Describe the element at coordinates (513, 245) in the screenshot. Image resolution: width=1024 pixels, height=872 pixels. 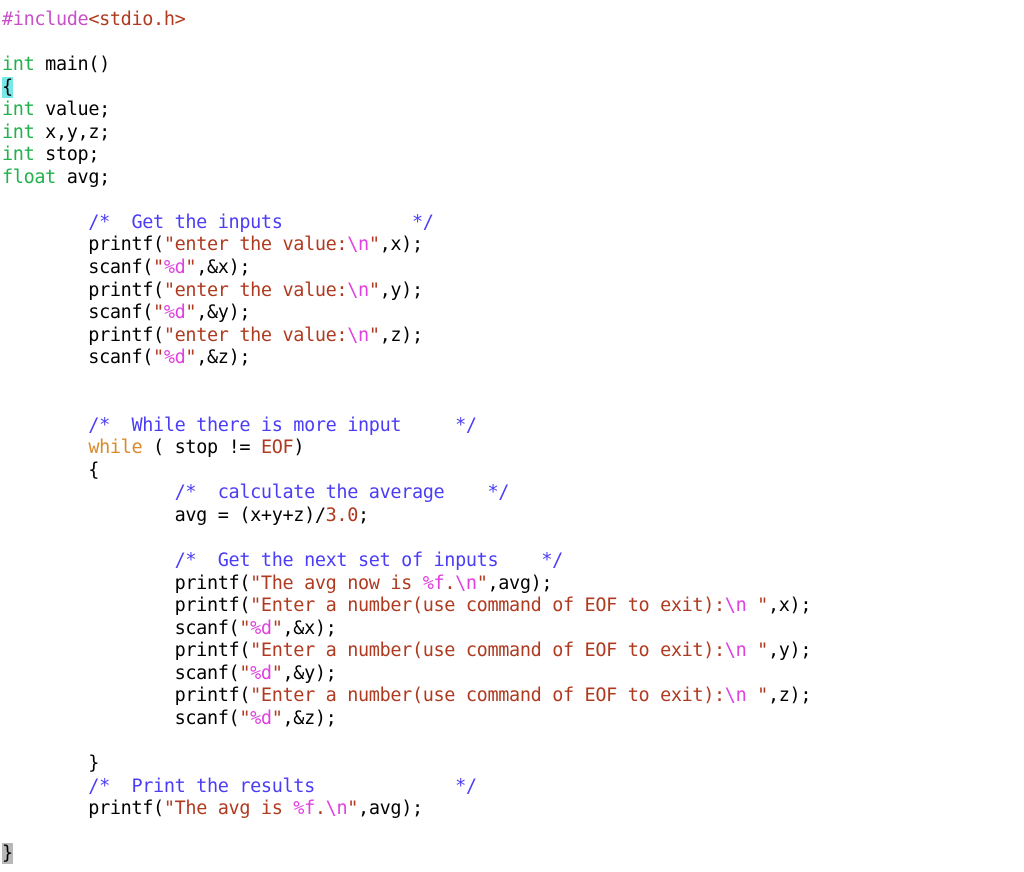
I see `code-line: printf("enter the value:\n",x);` at that location.